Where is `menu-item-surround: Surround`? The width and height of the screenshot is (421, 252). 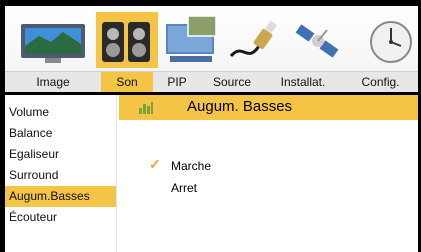
menu-item-surround: Surround is located at coordinates (60, 175).